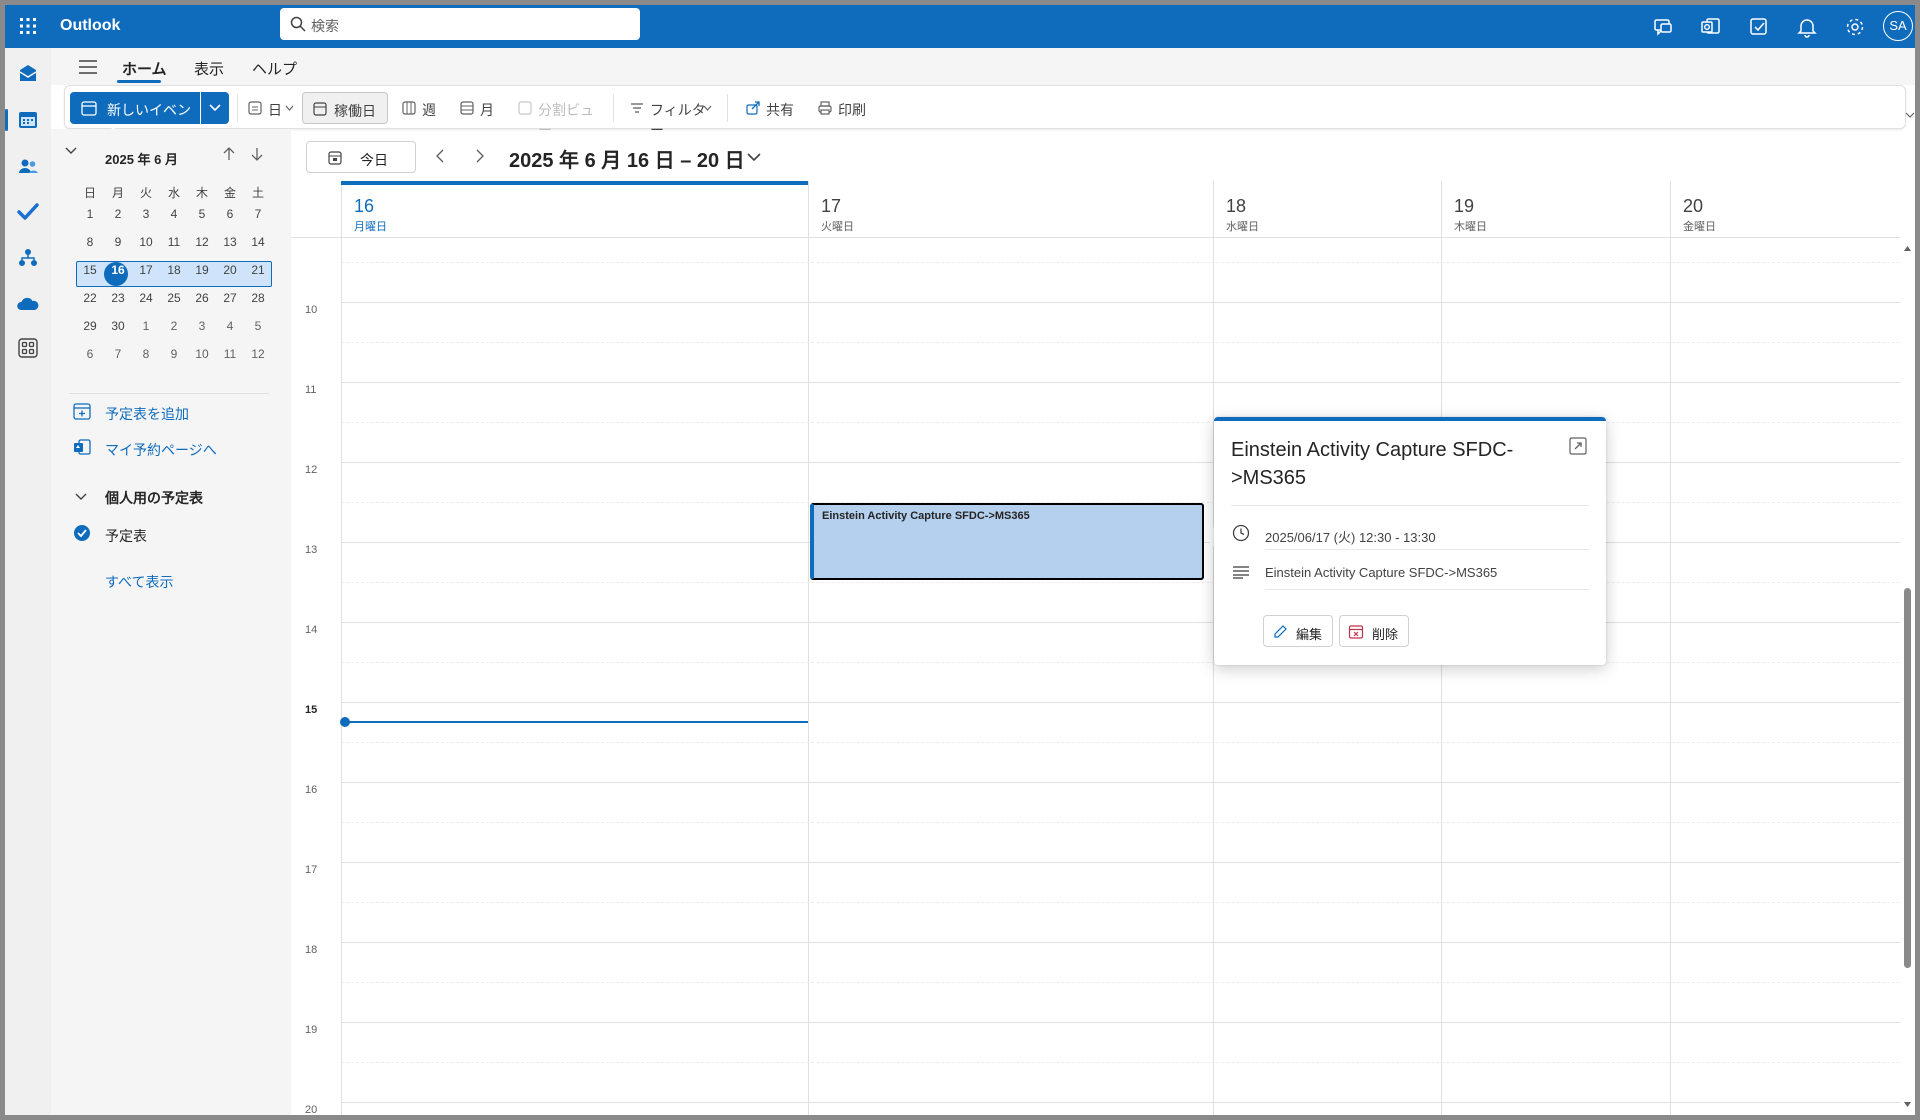 This screenshot has width=1920, height=1120. What do you see at coordinates (215, 108) in the screenshot?
I see `new-event-dropdown` at bounding box center [215, 108].